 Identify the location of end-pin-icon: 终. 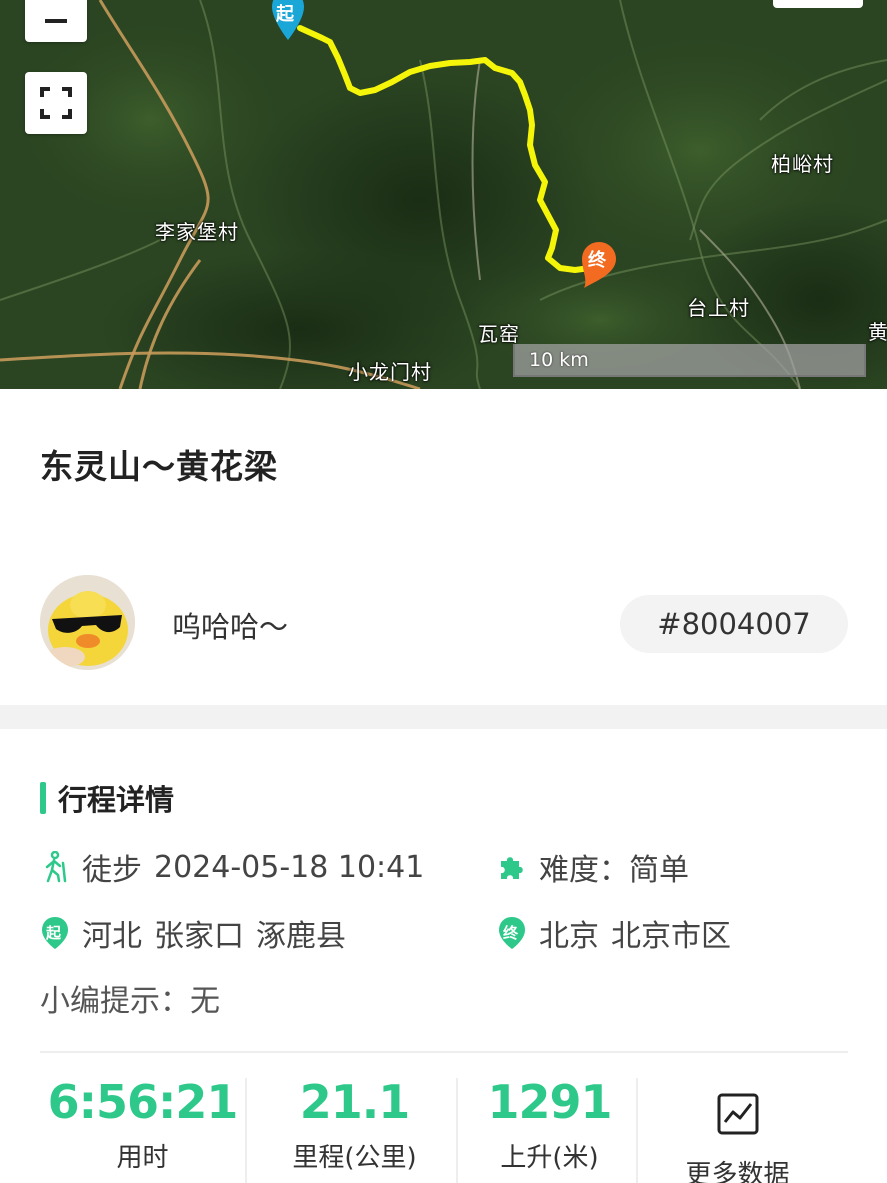
(599, 267).